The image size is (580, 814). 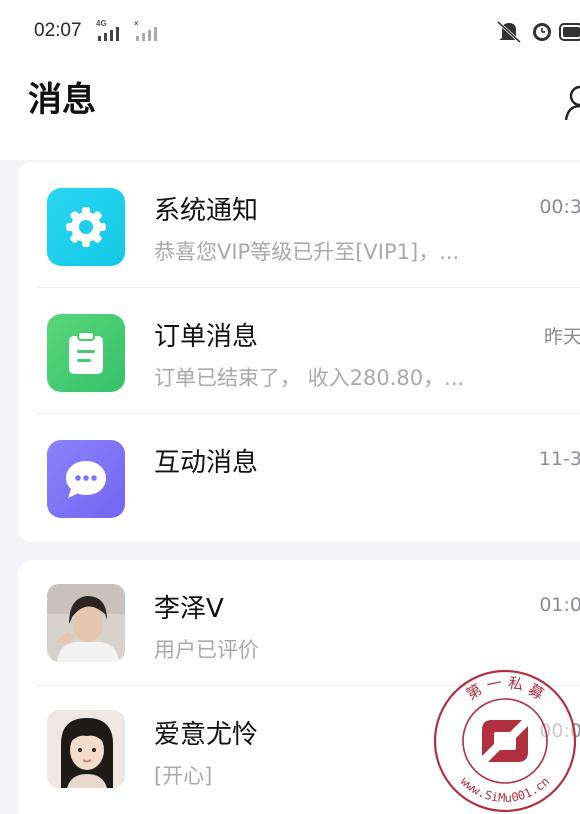 I want to click on contacts-icon, so click(x=571, y=102).